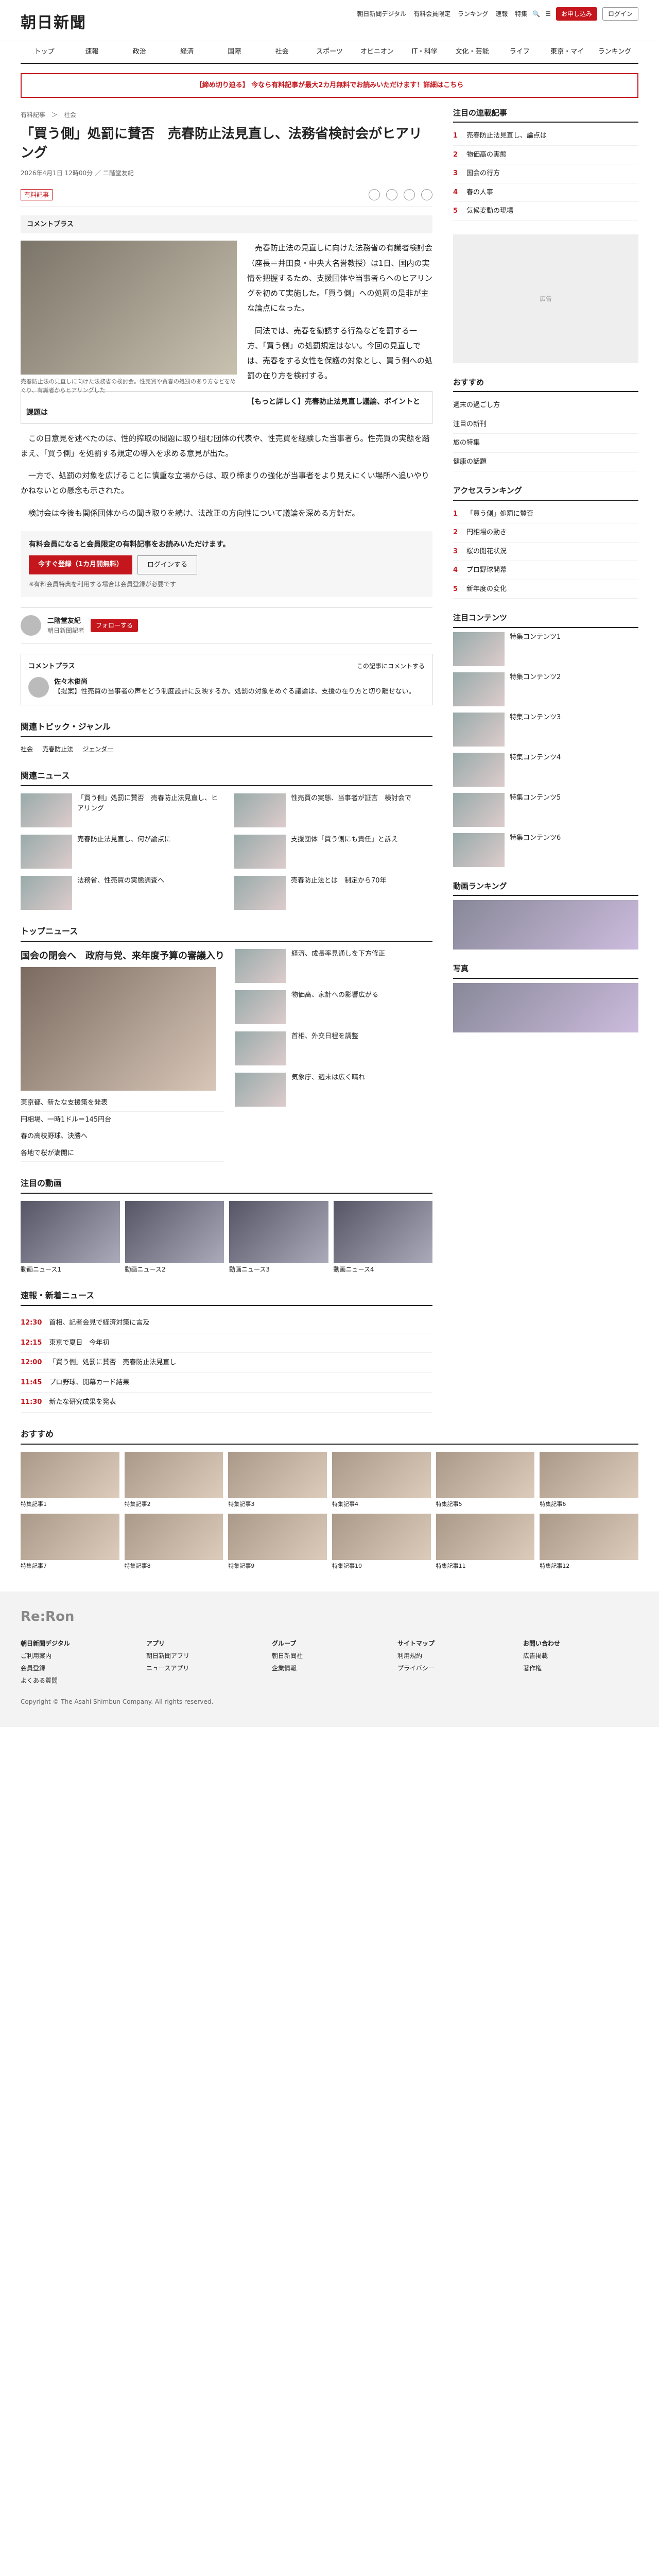  I want to click on reiron-logo: Re:Ron, so click(329, 1617).